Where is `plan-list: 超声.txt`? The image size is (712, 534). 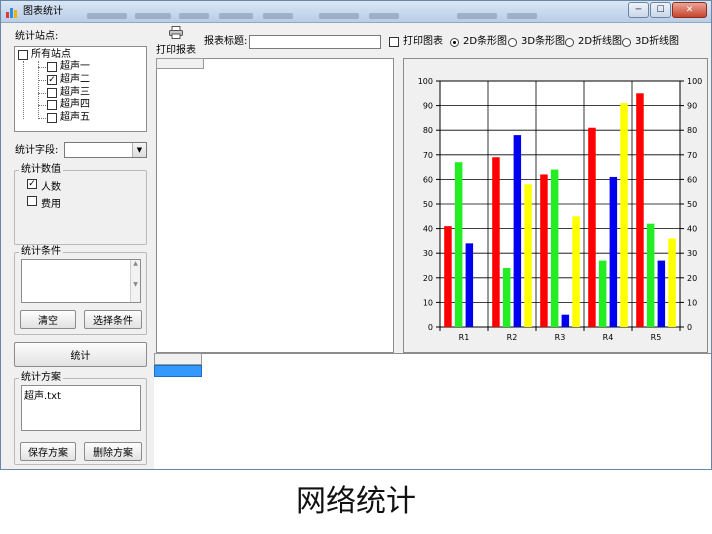 plan-list: 超声.txt is located at coordinates (81, 408).